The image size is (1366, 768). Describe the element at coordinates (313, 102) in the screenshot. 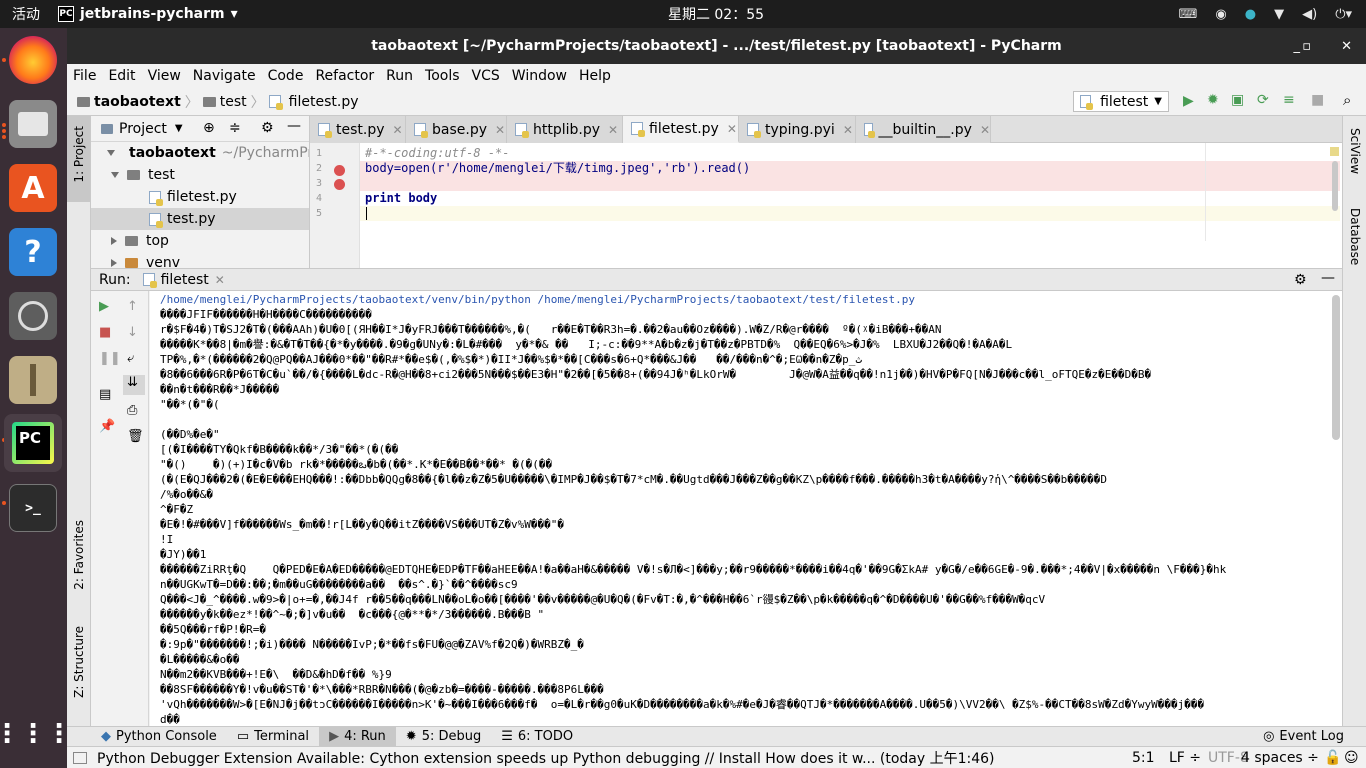

I see `breadcrumb-file: filetest.py` at that location.